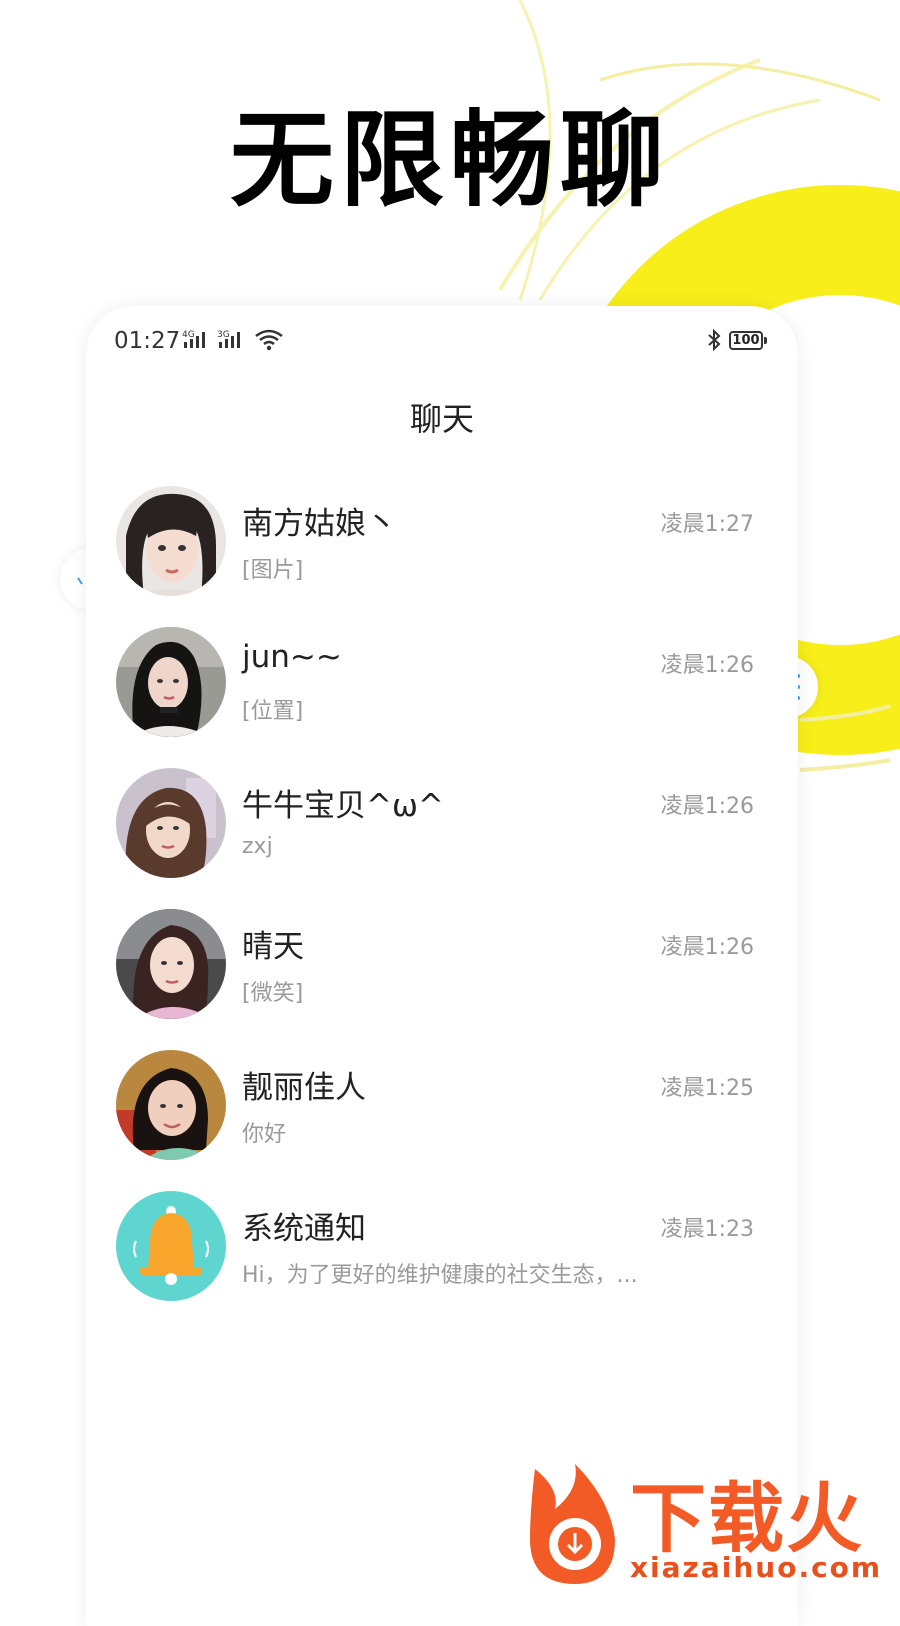  Describe the element at coordinates (442, 977) in the screenshot. I see `chat-item: 晴天 [微笑] 凌晨1:26` at that location.